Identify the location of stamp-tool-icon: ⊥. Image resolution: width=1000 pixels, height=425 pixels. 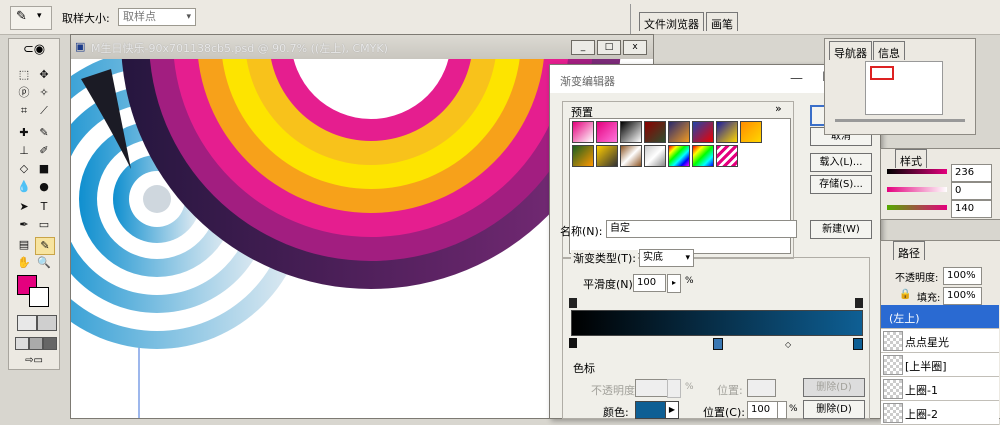
(24, 151).